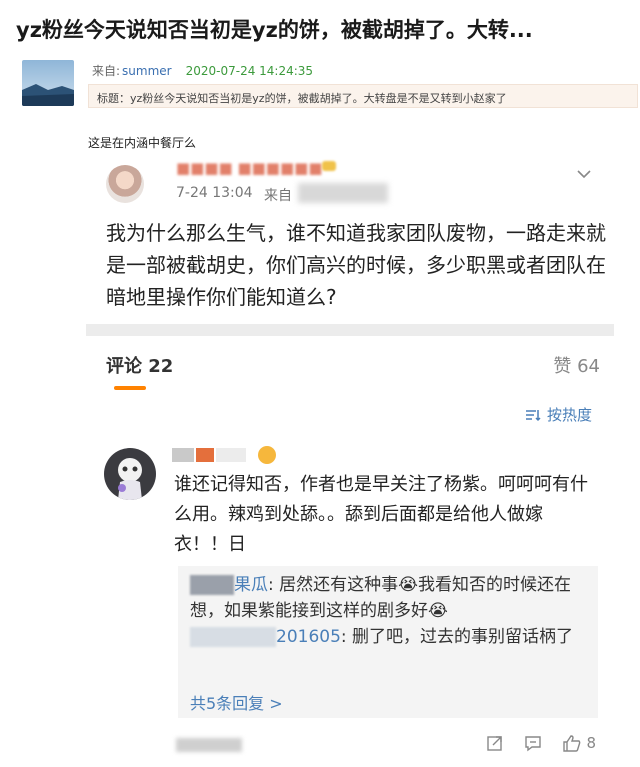 Image resolution: width=640 pixels, height=767 pixels. I want to click on section-divider, so click(350, 330).